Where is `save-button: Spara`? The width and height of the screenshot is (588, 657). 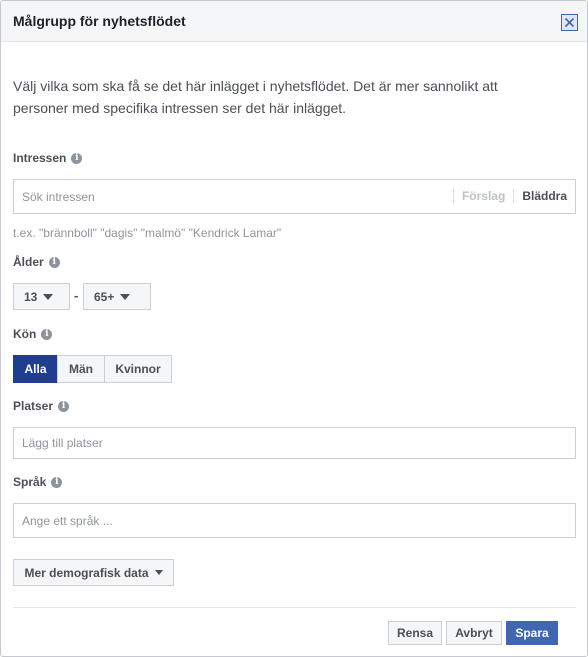
save-button: Spara is located at coordinates (532, 633).